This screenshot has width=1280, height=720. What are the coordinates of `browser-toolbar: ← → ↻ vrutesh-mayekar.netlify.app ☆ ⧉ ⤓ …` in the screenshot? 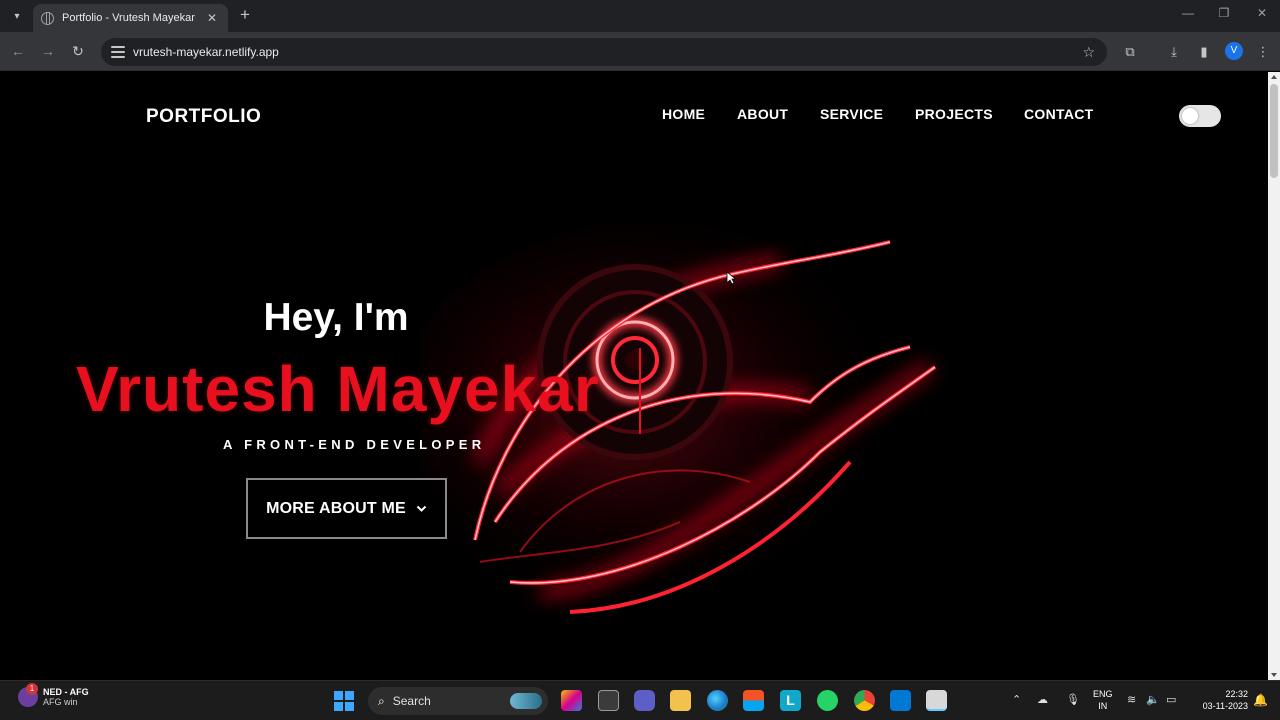 It's located at (640, 51).